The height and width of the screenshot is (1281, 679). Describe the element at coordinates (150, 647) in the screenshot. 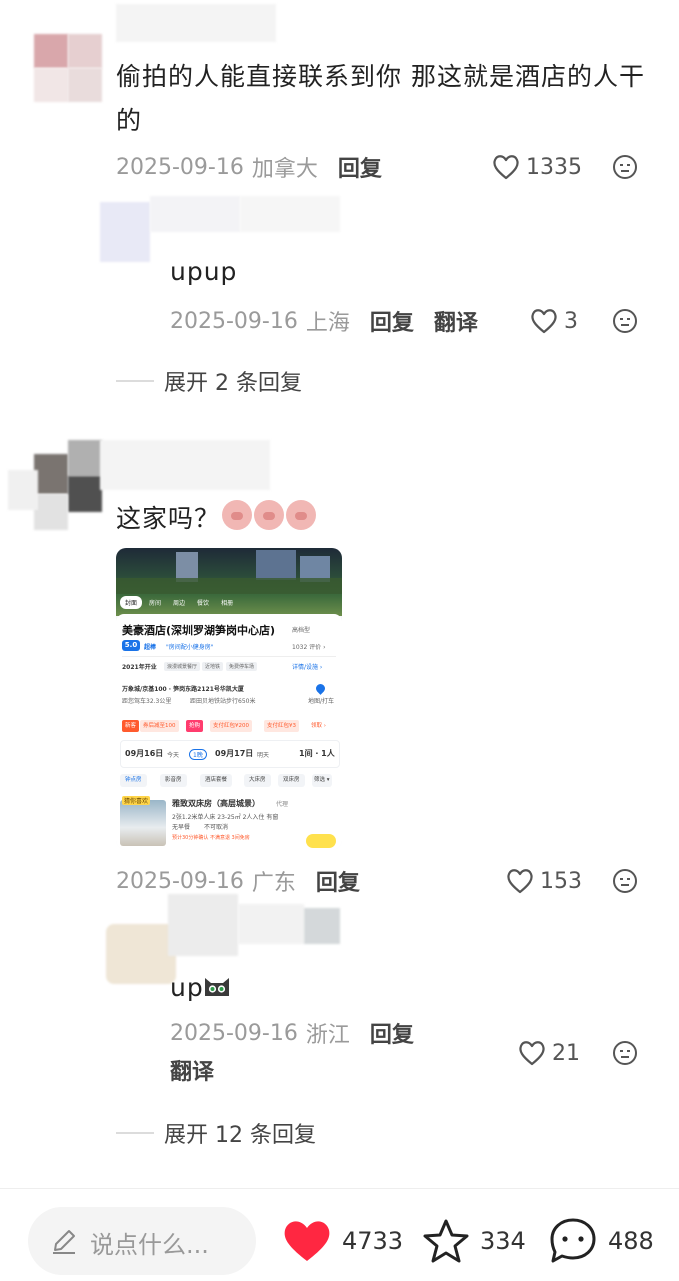

I see `score-label: 超棒` at that location.